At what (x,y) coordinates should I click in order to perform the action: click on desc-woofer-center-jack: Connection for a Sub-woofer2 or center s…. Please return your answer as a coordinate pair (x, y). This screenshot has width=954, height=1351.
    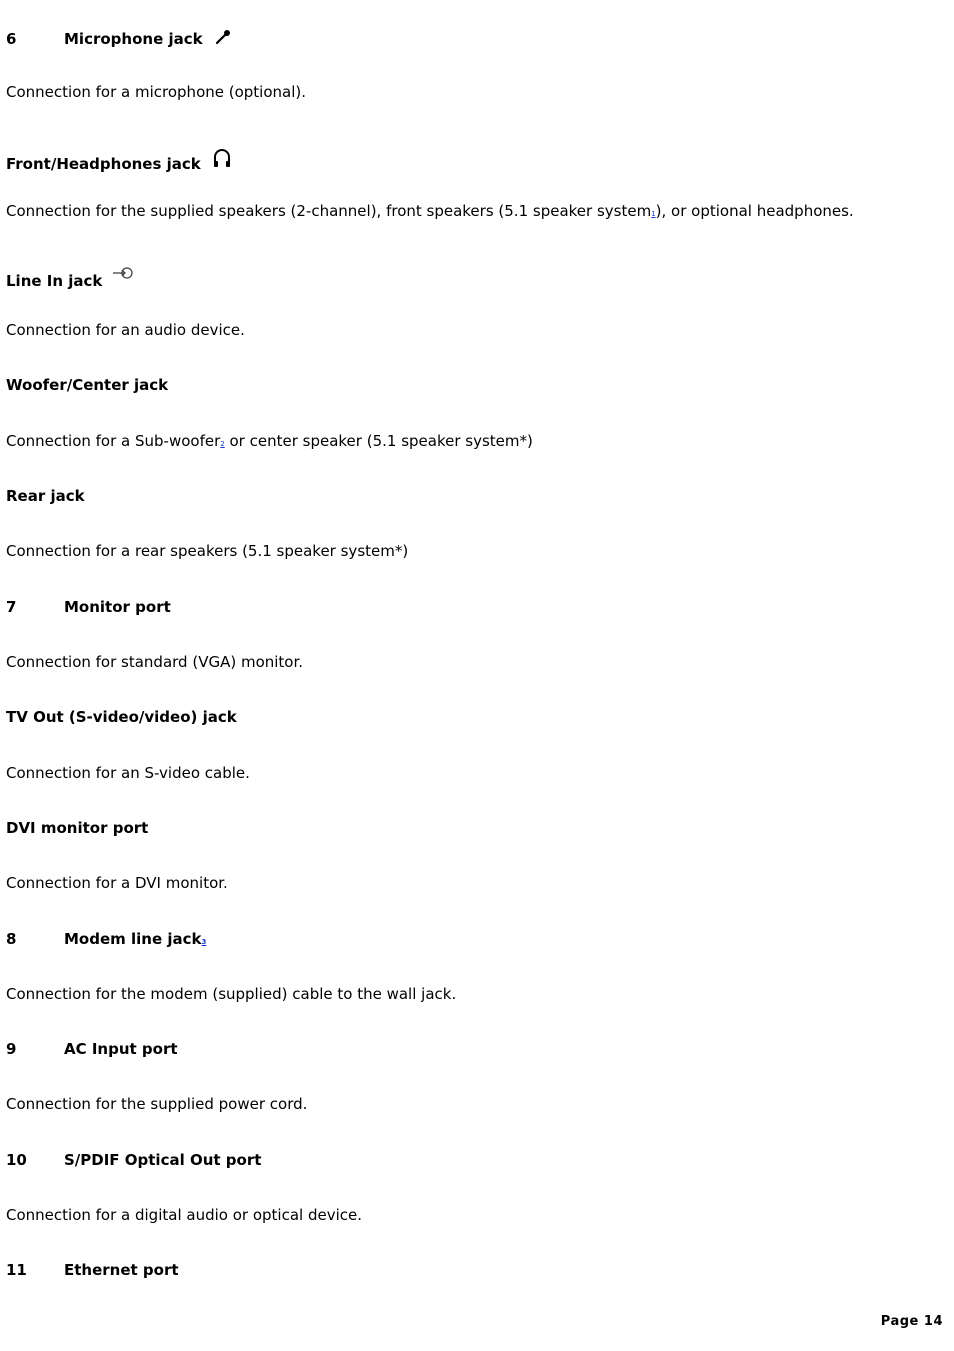
    Looking at the image, I should click on (269, 442).